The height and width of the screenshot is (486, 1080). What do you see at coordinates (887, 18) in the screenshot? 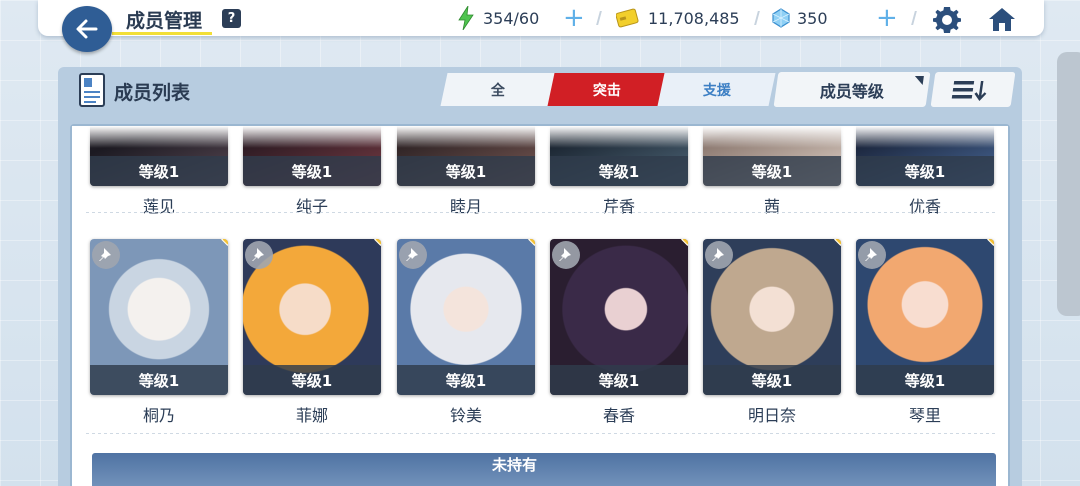
I see `gems-plus-button: +` at bounding box center [887, 18].